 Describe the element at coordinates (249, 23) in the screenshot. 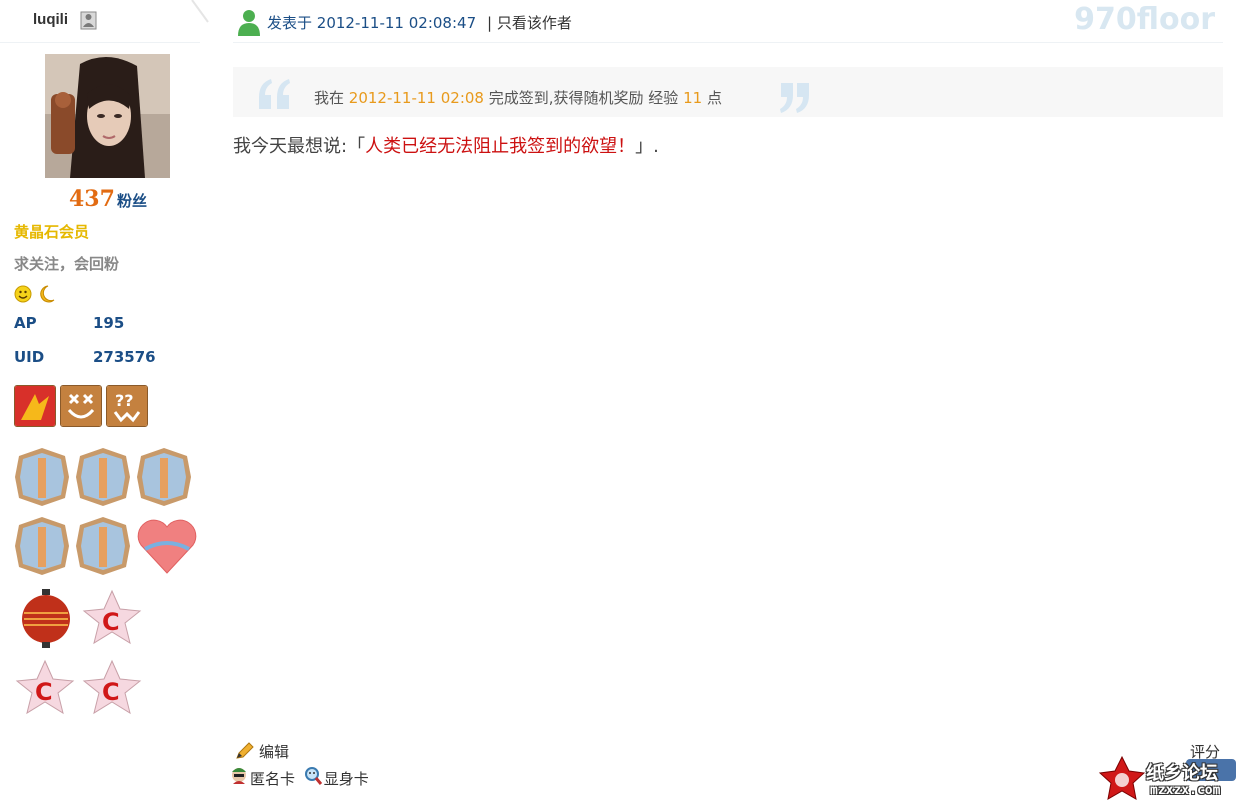

I see `online-user-icon` at that location.